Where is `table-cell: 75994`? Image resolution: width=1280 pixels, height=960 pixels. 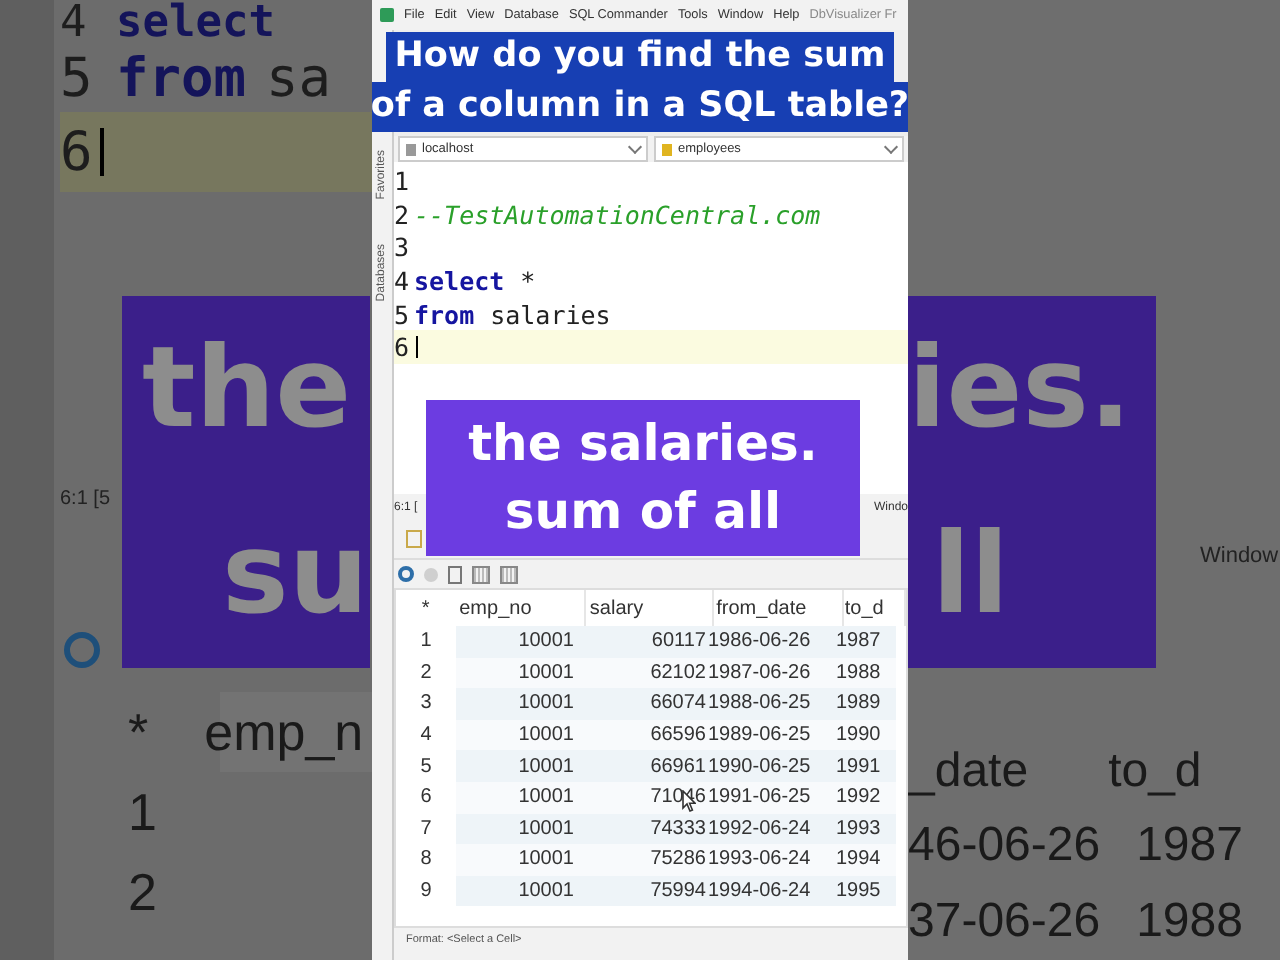 table-cell: 75994 is located at coordinates (644, 891).